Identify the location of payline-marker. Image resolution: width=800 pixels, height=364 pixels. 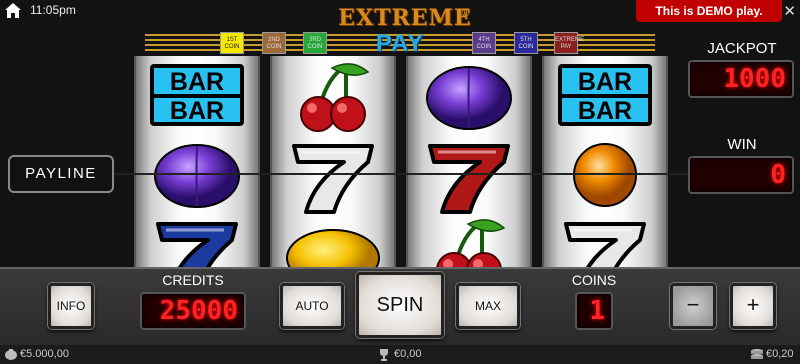
(400, 174).